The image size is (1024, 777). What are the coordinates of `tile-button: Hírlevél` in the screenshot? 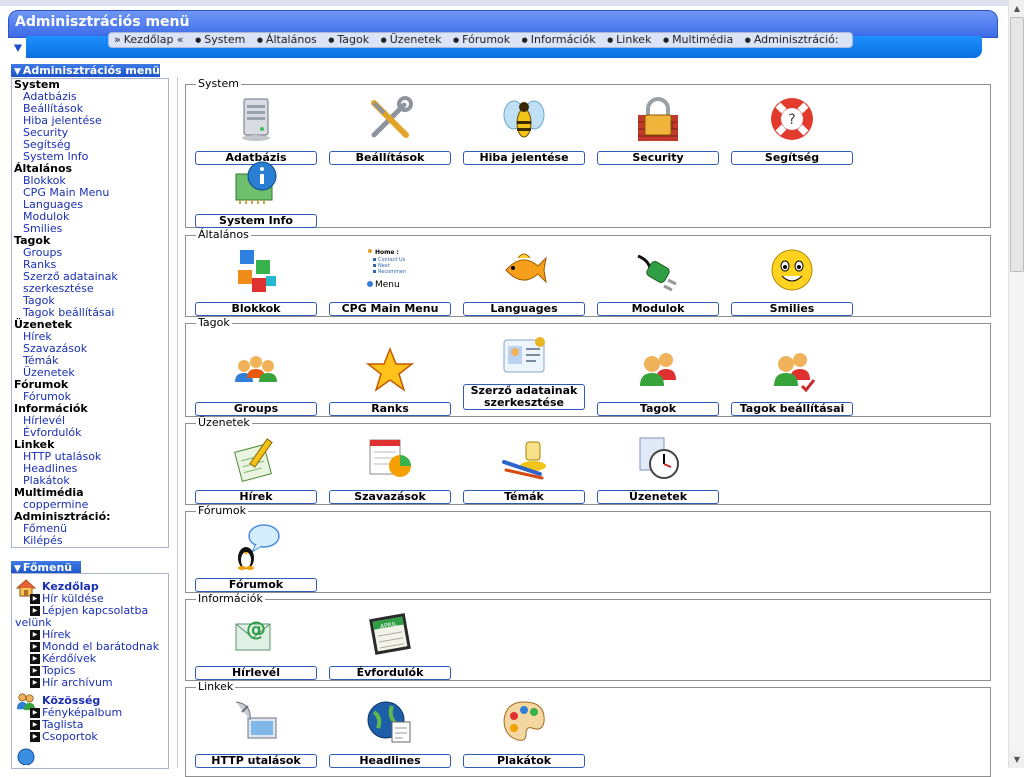 It's located at (256, 673).